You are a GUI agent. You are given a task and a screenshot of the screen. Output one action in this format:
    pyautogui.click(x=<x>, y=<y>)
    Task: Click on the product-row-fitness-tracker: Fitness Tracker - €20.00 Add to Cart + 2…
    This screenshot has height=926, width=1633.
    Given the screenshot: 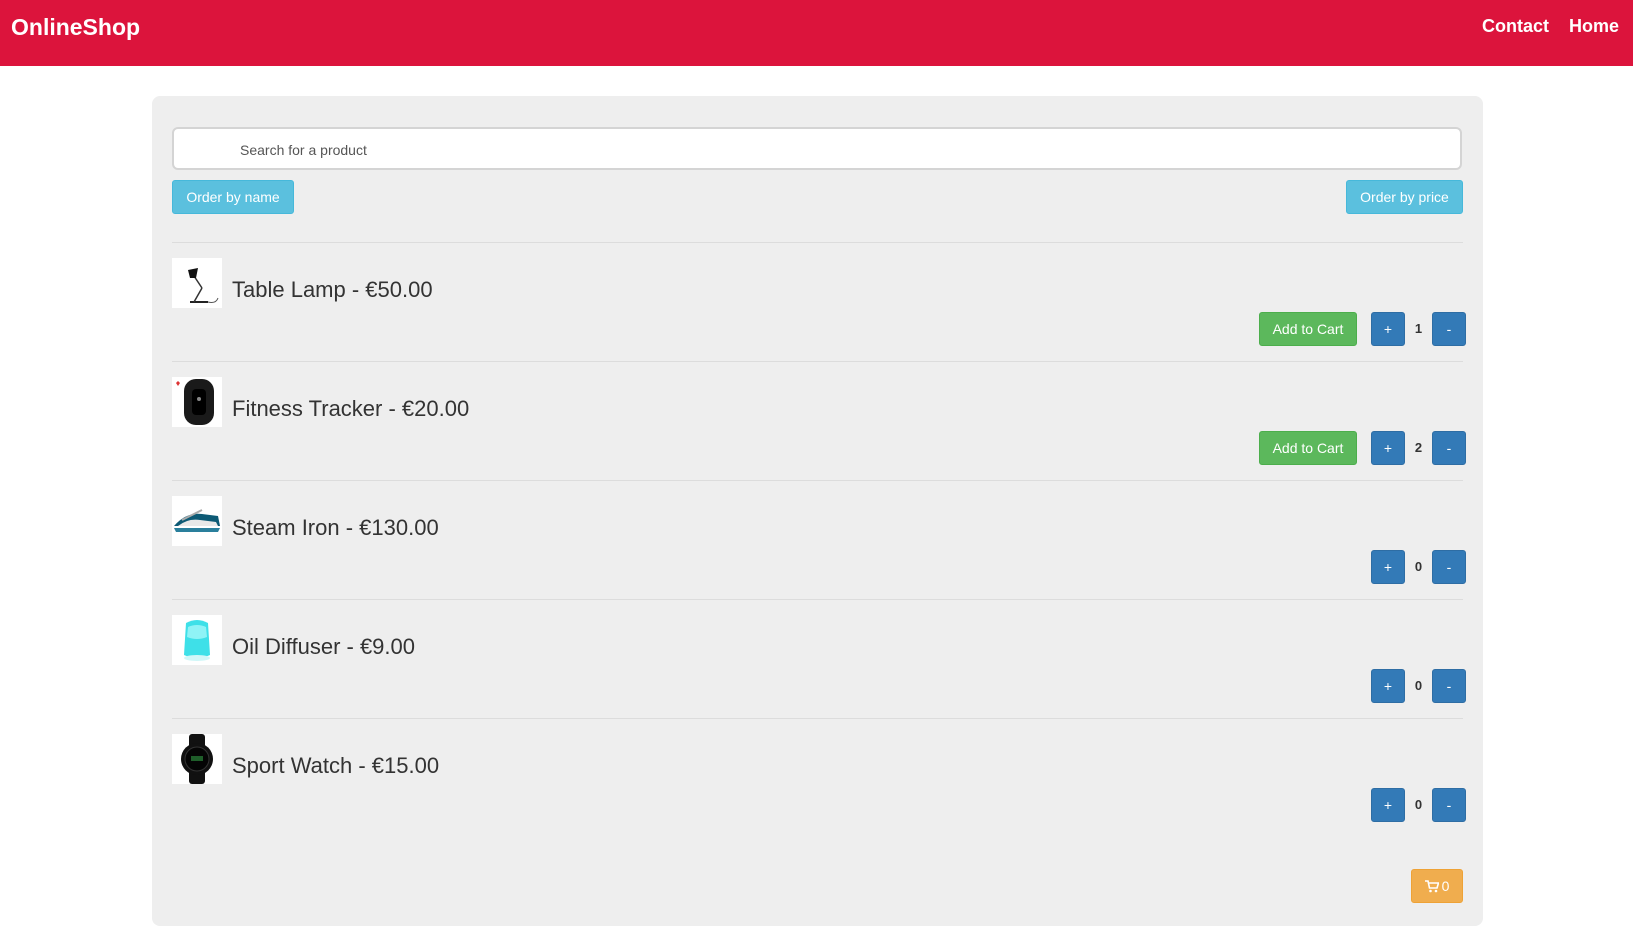 What is the action you would take?
    pyautogui.click(x=819, y=421)
    